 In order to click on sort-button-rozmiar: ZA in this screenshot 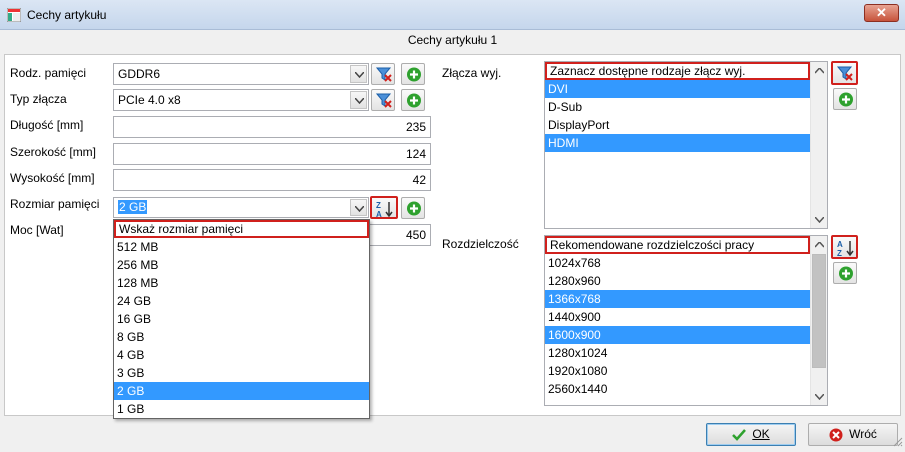, I will do `click(384, 207)`.